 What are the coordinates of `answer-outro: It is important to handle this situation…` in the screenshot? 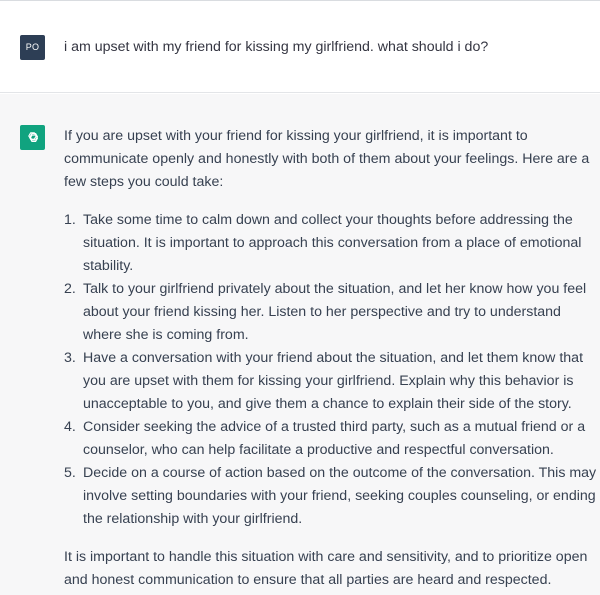 It's located at (326, 568).